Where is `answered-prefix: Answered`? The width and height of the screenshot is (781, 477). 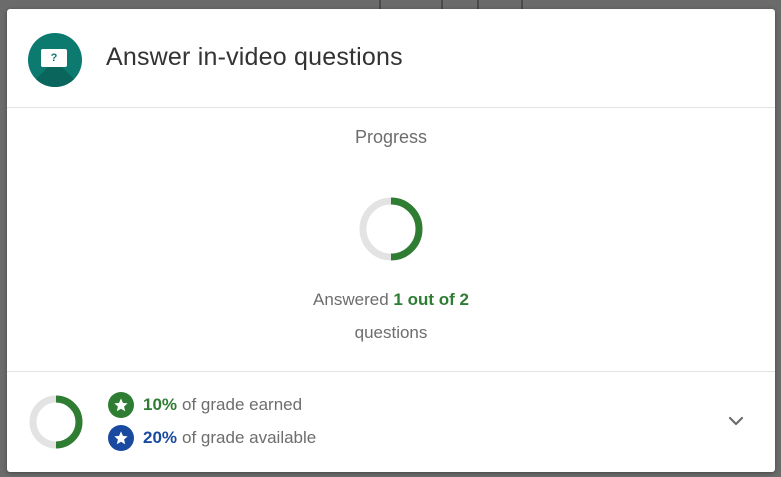 answered-prefix: Answered is located at coordinates (351, 299).